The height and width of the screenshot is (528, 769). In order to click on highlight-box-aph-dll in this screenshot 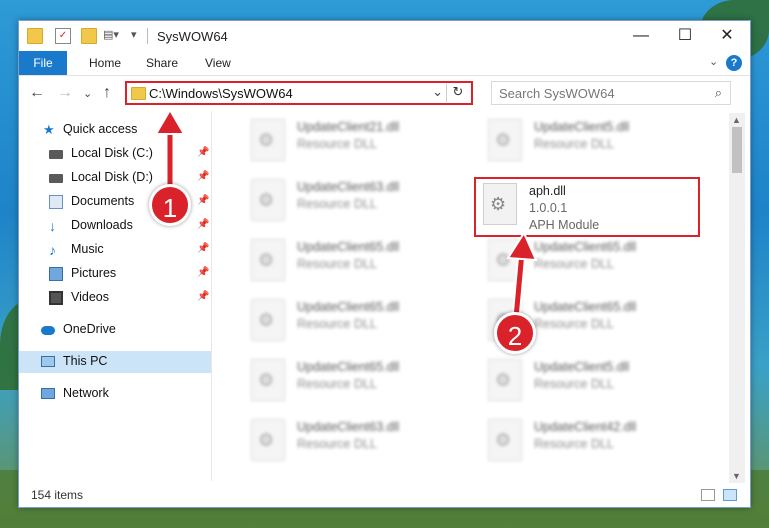, I will do `click(587, 207)`.